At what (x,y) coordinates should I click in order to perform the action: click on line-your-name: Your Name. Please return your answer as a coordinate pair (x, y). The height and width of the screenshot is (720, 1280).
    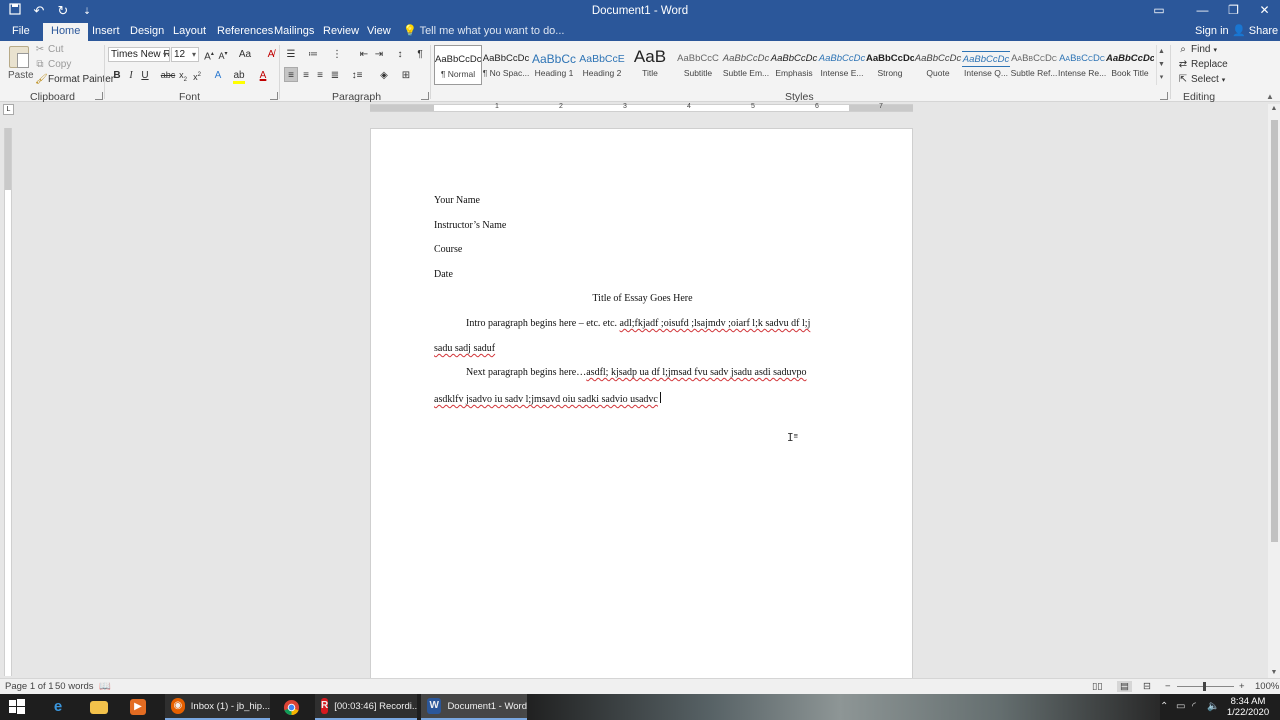
    Looking at the image, I should click on (457, 200).